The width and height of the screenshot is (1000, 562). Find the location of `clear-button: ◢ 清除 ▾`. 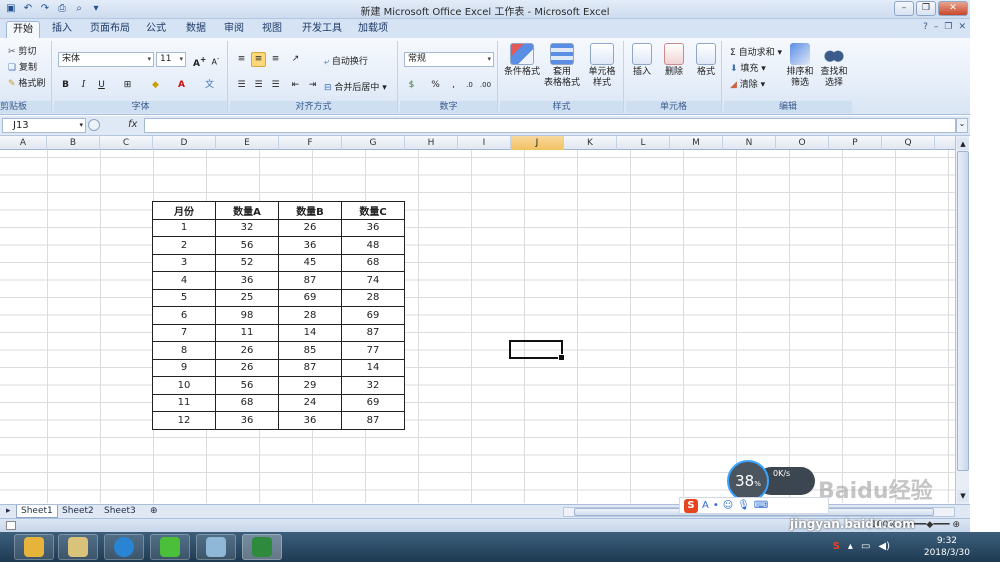

clear-button: ◢ 清除 ▾ is located at coordinates (747, 83).